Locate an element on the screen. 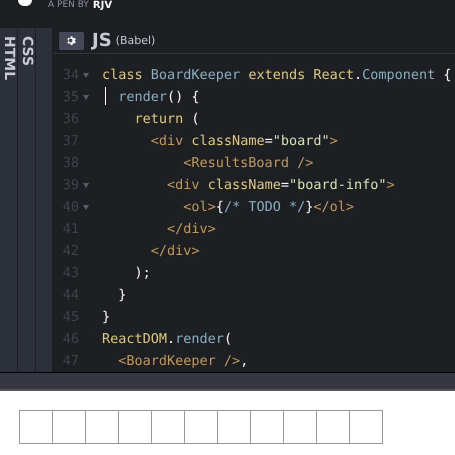 The height and width of the screenshot is (455, 455). gear-icon is located at coordinates (71, 40).